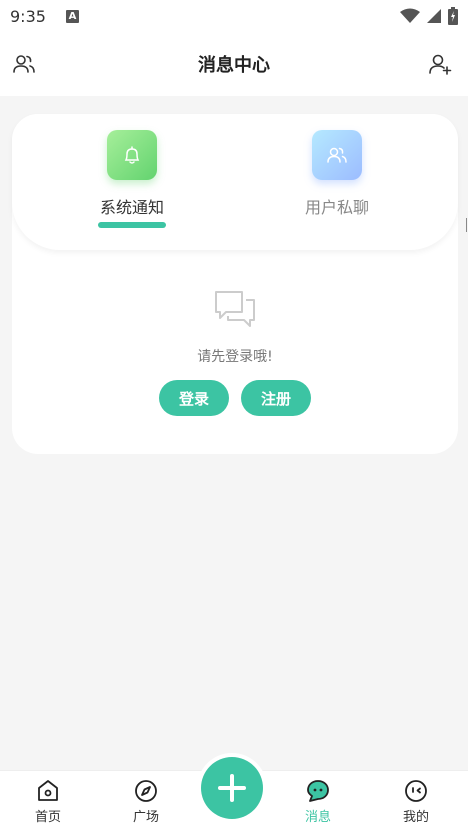  I want to click on login-prompt-text: 请先登录哦!, so click(235, 357).